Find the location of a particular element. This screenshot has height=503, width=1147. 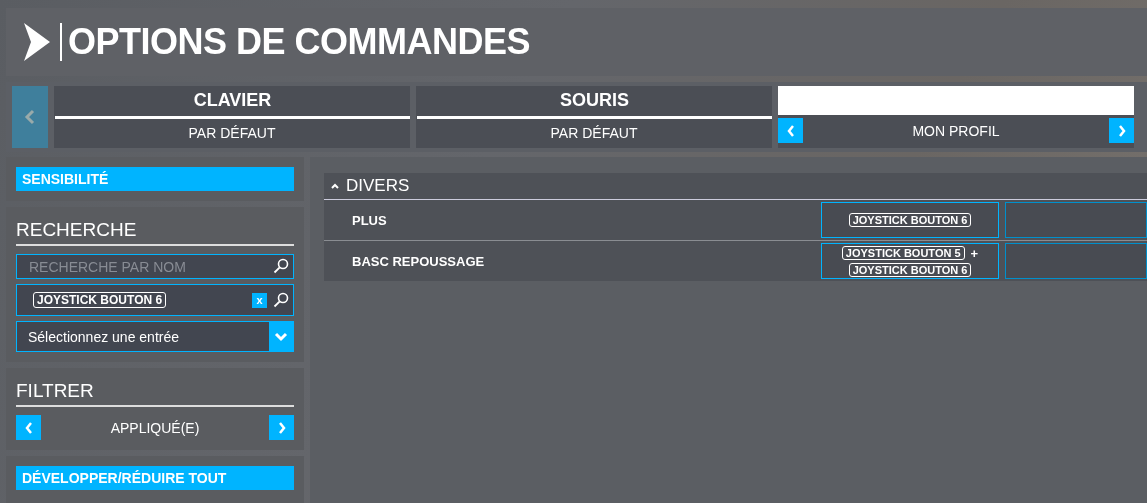

next-profile-button is located at coordinates (1121, 130).